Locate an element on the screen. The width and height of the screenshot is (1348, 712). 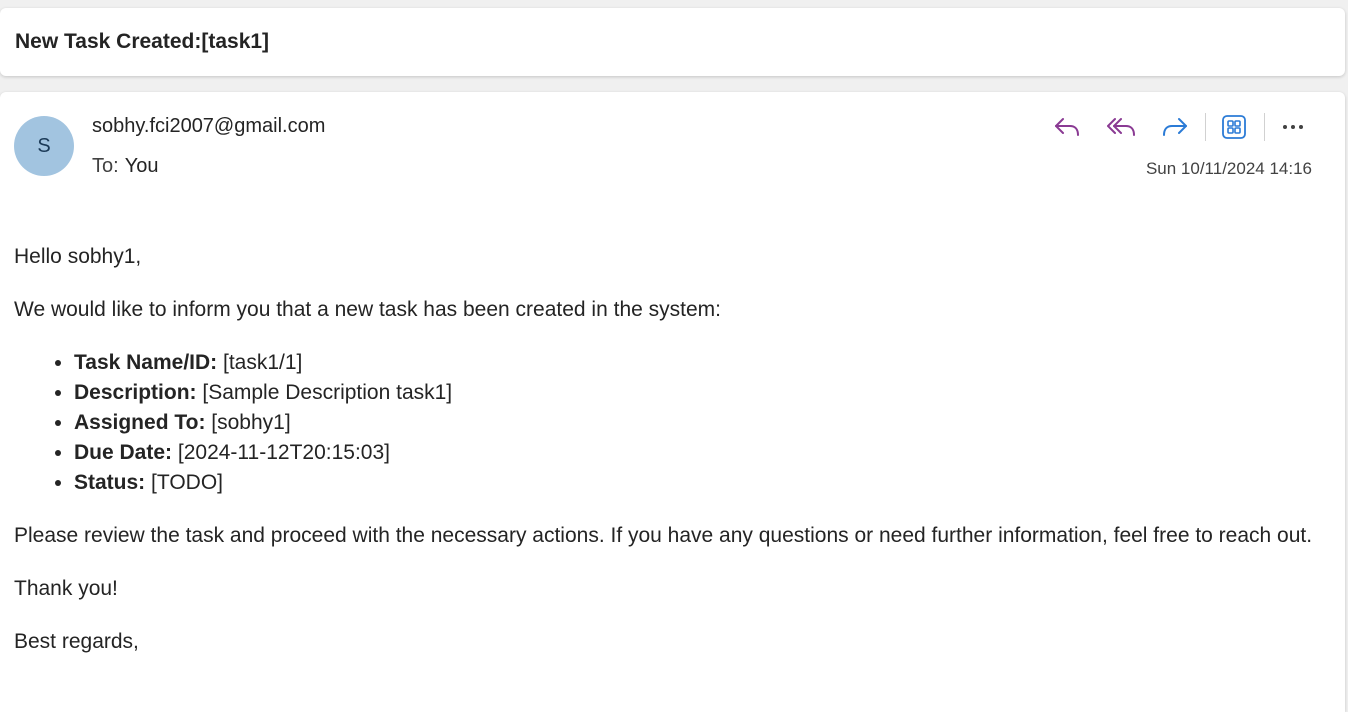
detail-label: Description: is located at coordinates (135, 392).